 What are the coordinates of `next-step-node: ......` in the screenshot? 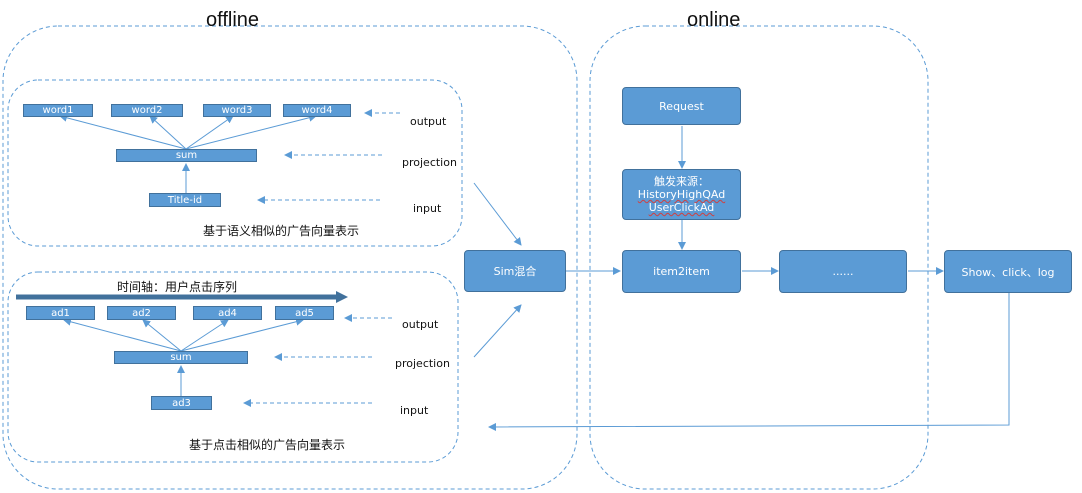 It's located at (843, 271).